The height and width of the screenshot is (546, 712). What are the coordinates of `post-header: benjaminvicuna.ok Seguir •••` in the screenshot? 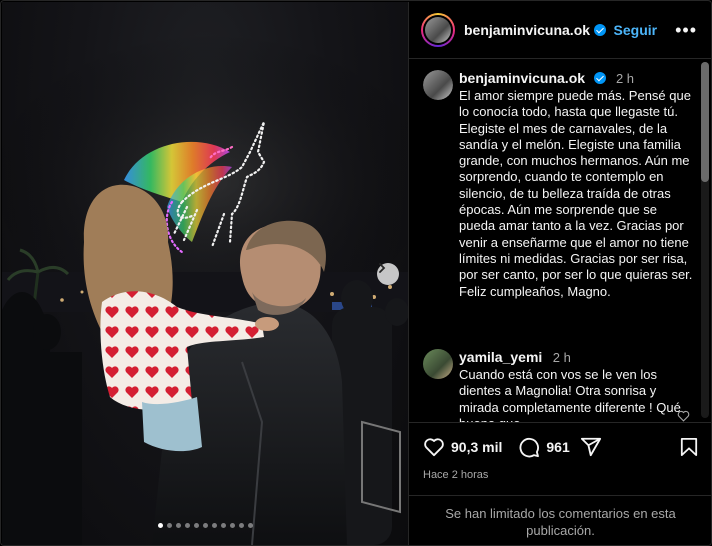 It's located at (560, 30).